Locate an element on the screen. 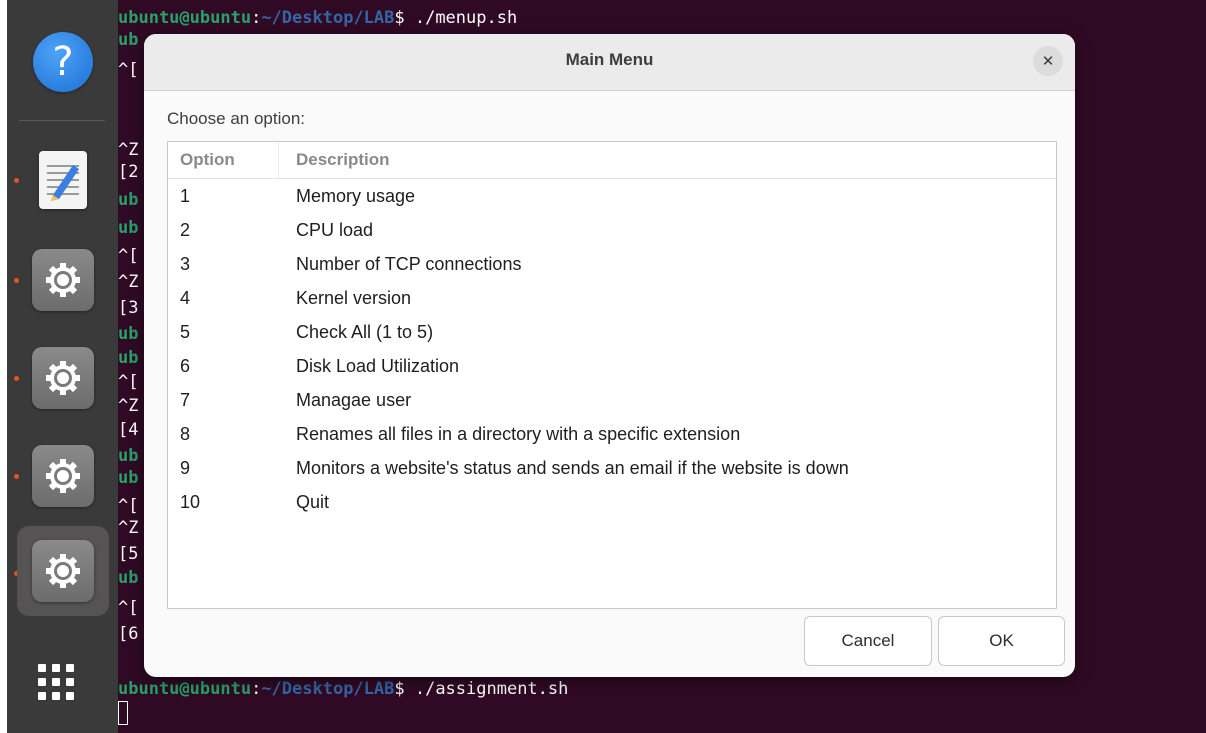 The width and height of the screenshot is (1206, 733). option-row: 4 Kernel version is located at coordinates (612, 299).